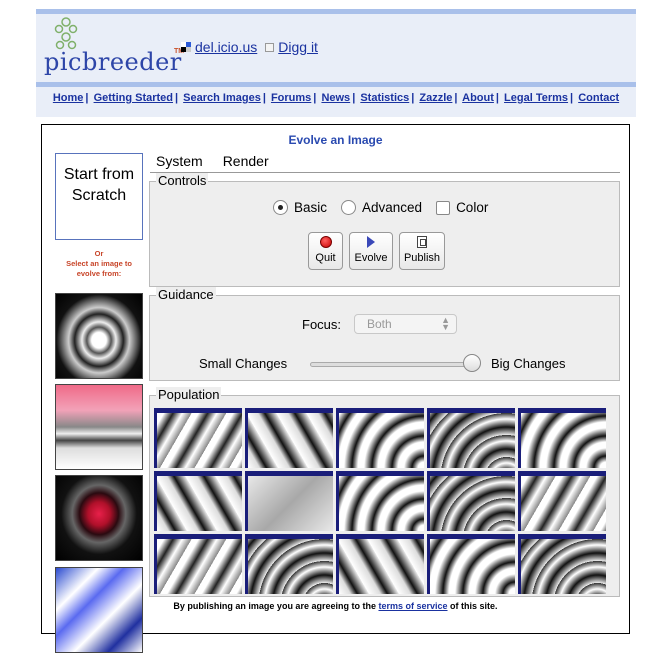  I want to click on picbreeder-logo: picbreeder TM, so click(114, 48).